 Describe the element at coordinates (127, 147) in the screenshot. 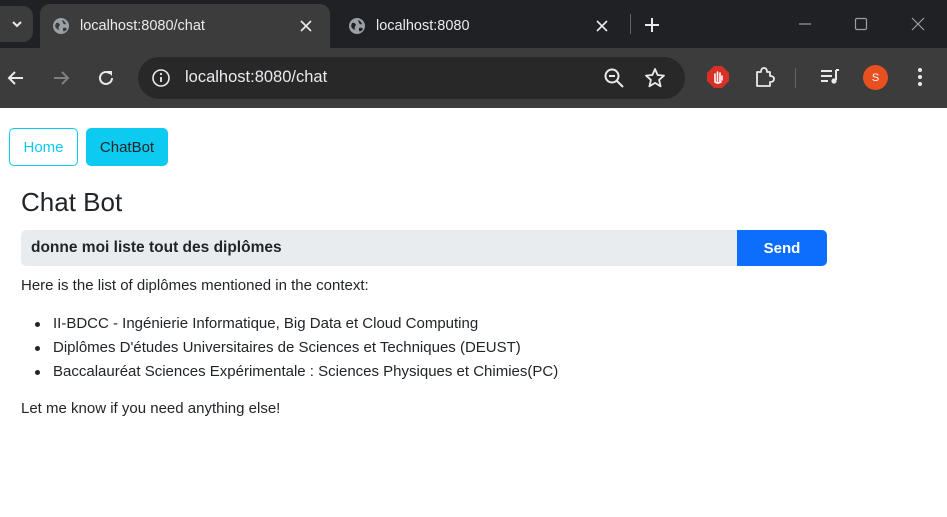

I see `chatbot-nav-button: ChatBot` at that location.